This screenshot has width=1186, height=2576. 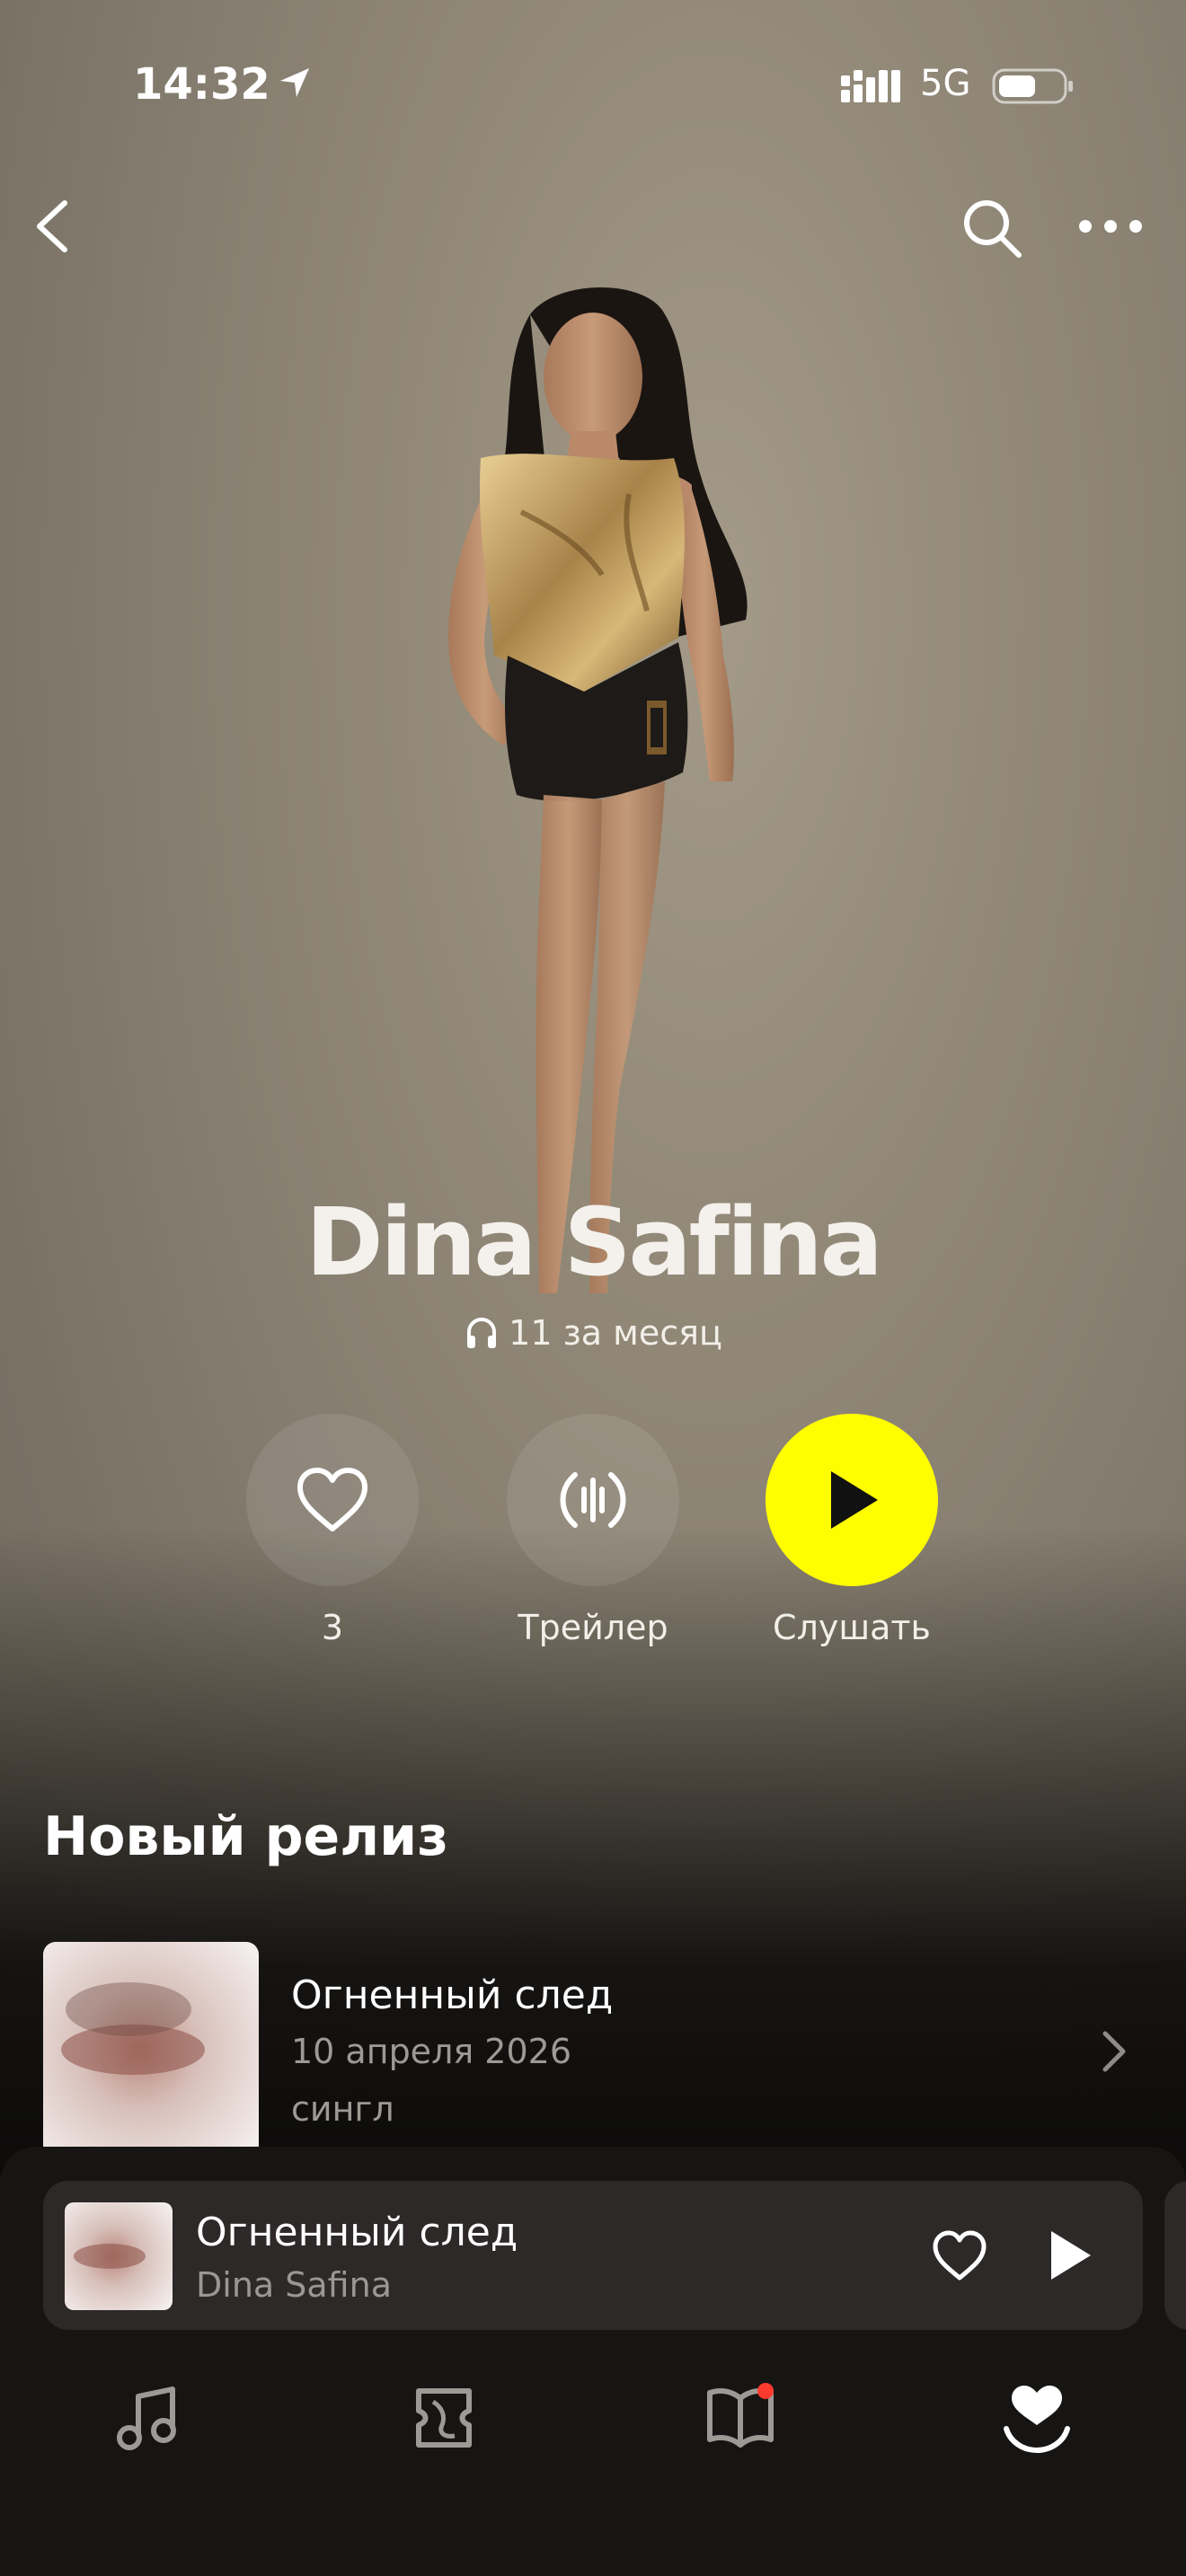 I want to click on release-title: Огненный след, so click(x=452, y=1995).